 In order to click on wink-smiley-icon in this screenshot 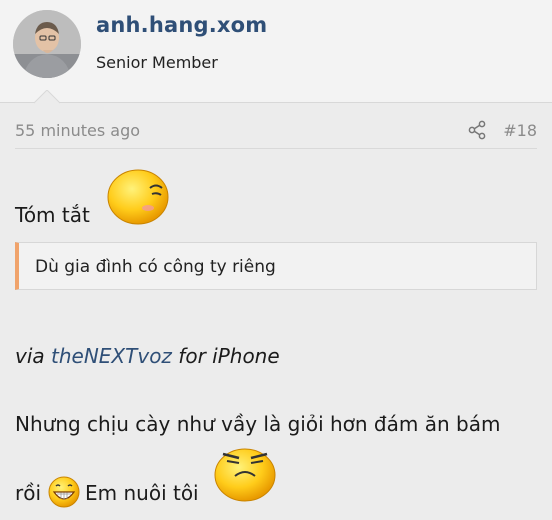, I will do `click(138, 197)`.